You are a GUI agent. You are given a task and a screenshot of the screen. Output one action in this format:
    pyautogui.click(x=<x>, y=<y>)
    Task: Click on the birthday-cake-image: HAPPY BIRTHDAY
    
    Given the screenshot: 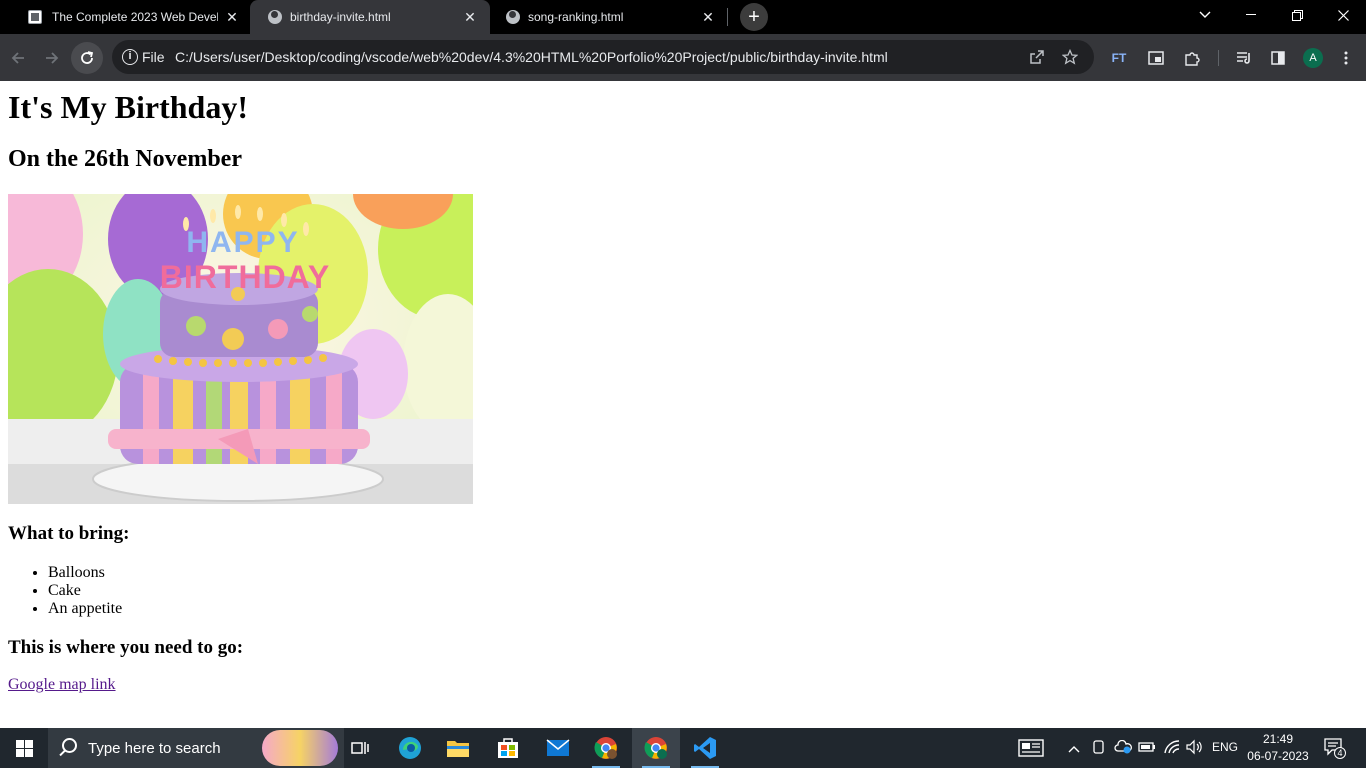 What is the action you would take?
    pyautogui.click(x=240, y=349)
    